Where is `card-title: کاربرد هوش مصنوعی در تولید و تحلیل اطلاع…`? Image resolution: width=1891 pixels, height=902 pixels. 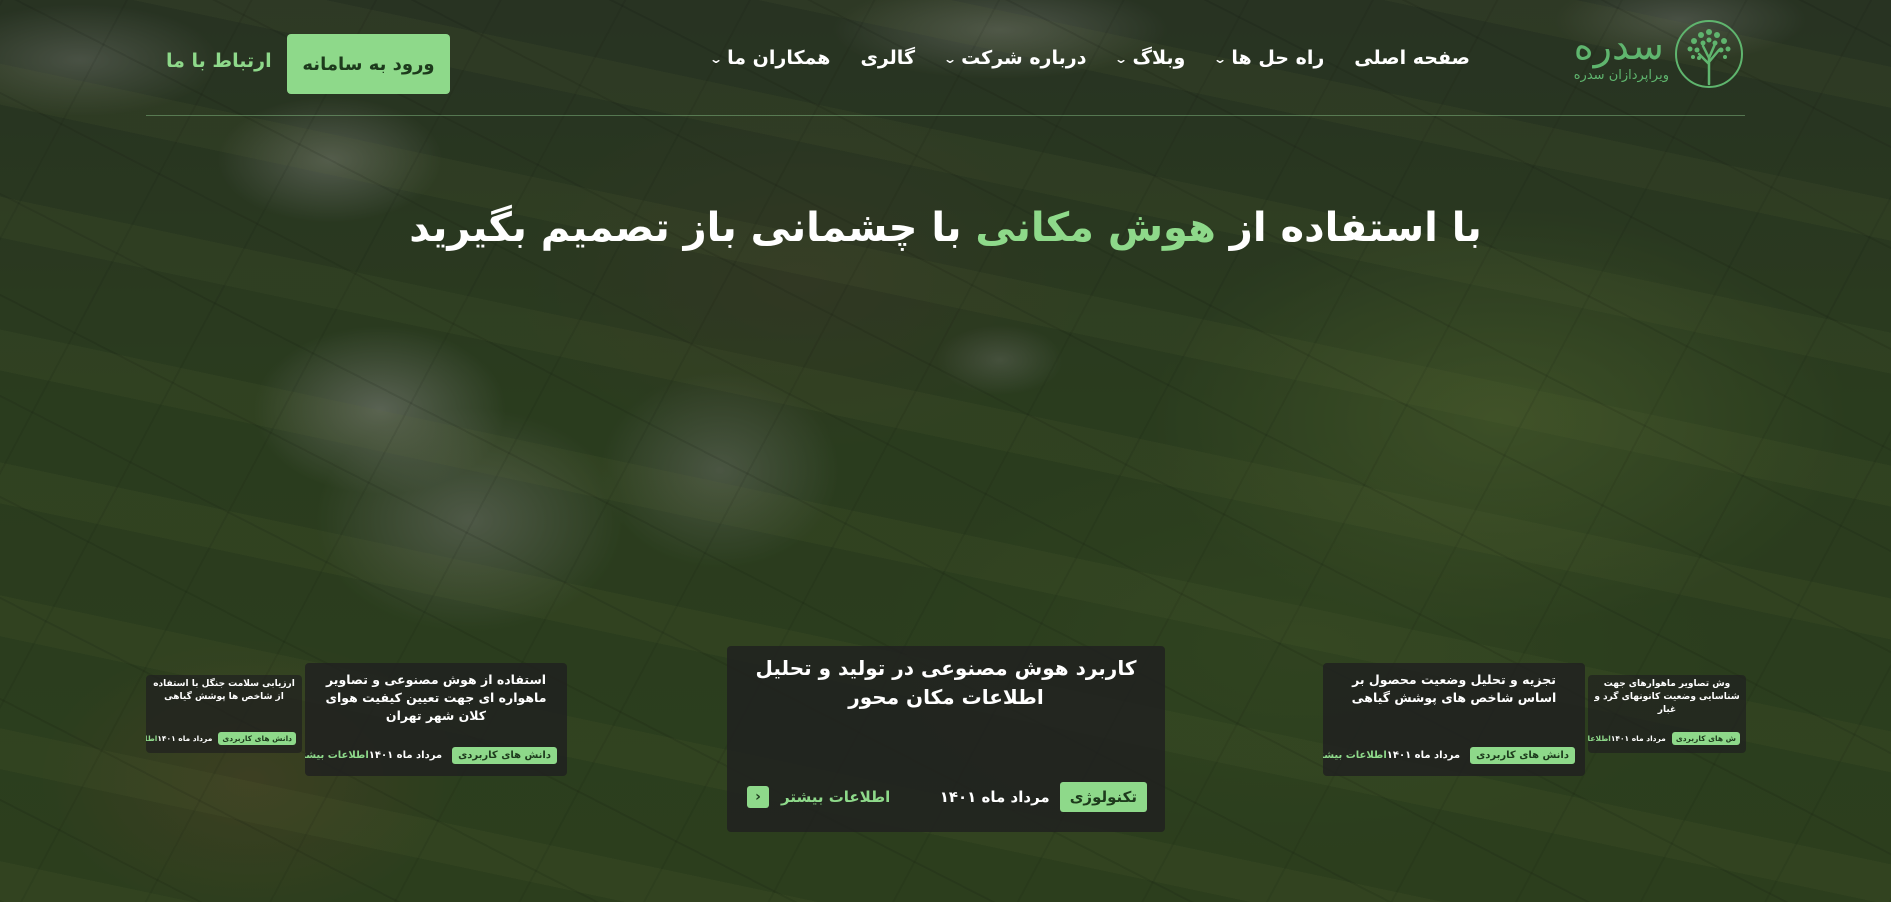 card-title: کاربرد هوش مصنوعی در تولید و تحلیل اطلاع… is located at coordinates (946, 682).